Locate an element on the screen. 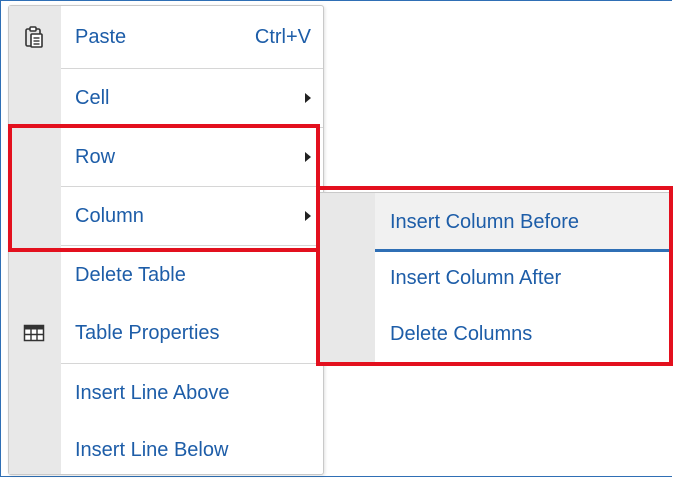 This screenshot has width=673, height=479. menu-item-label: Paste is located at coordinates (101, 36).